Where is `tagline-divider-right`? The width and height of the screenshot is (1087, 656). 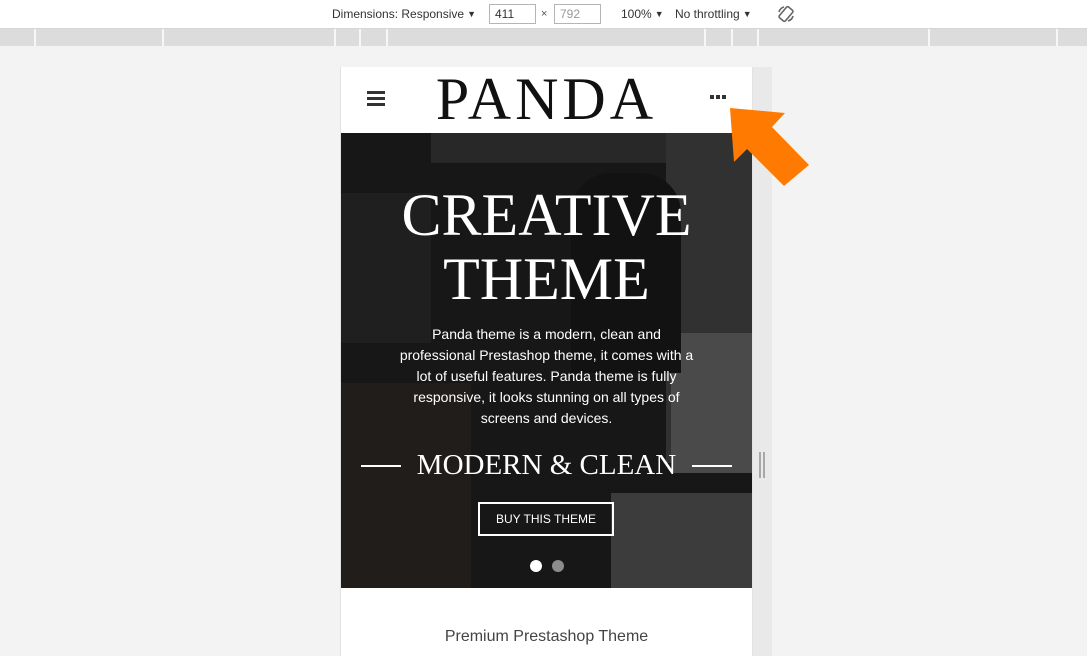 tagline-divider-right is located at coordinates (712, 466).